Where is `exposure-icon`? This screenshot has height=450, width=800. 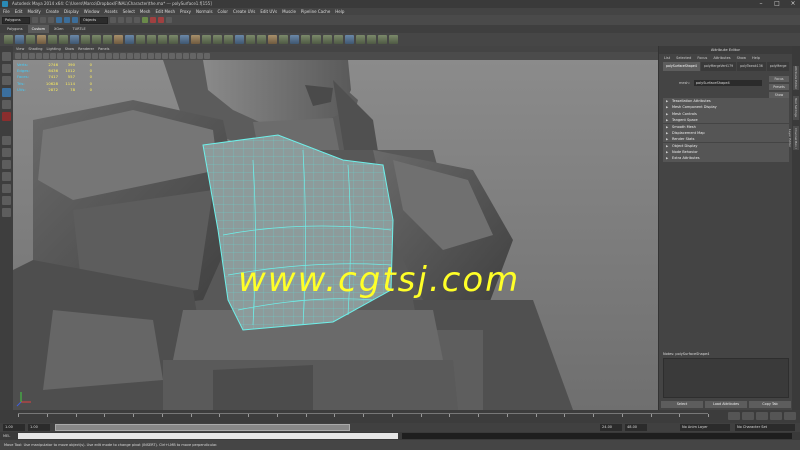
exposure-icon is located at coordinates (207, 56).